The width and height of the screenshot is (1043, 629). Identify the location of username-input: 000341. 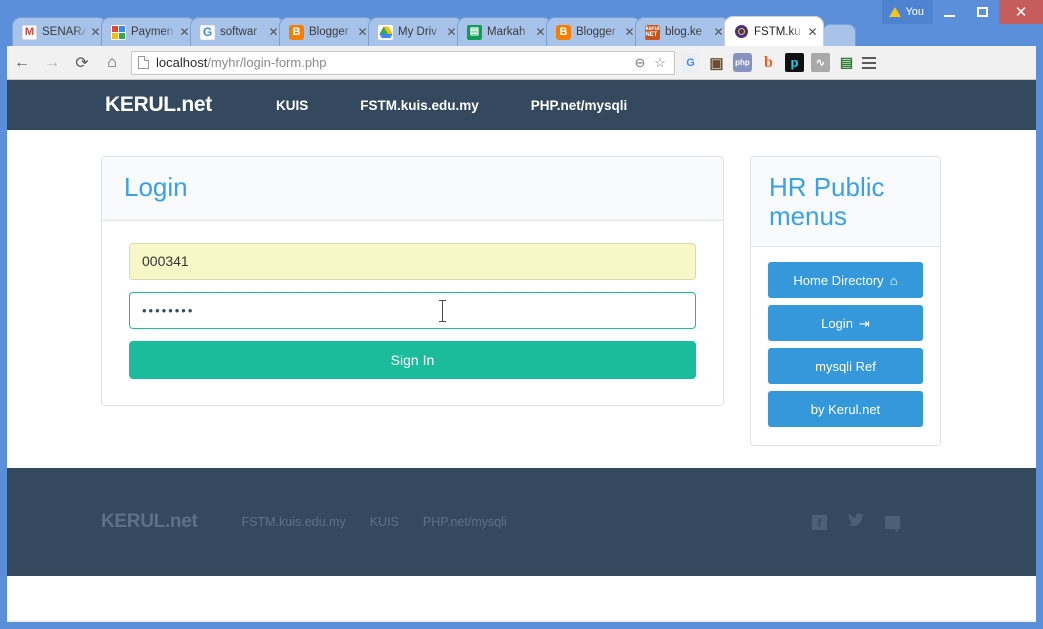
(412, 261).